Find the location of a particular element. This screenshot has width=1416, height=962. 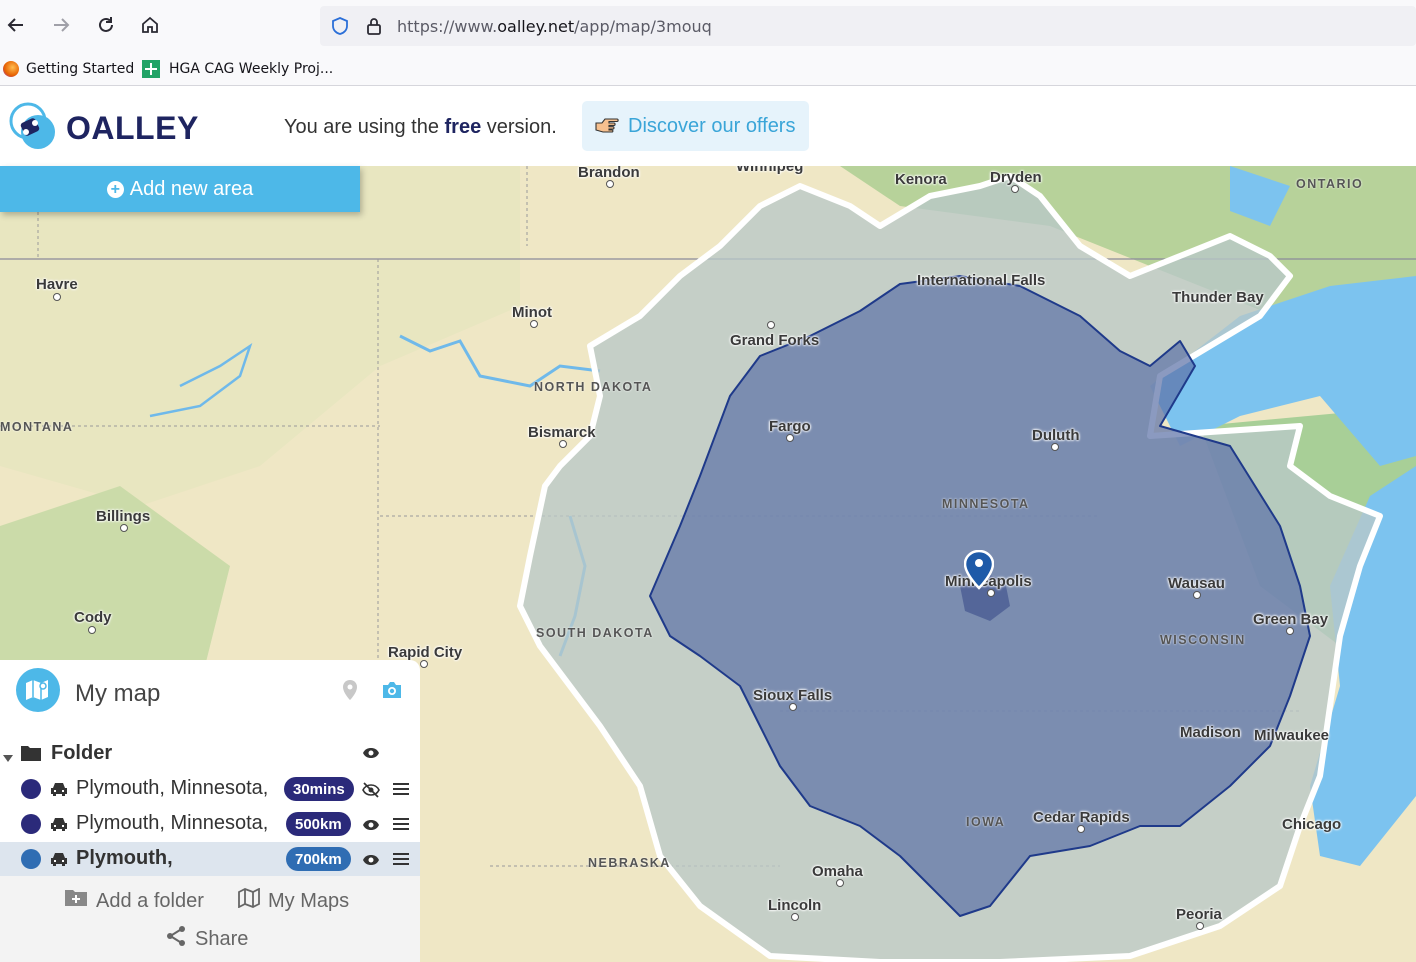

my-maps-button: My Maps is located at coordinates (294, 900).